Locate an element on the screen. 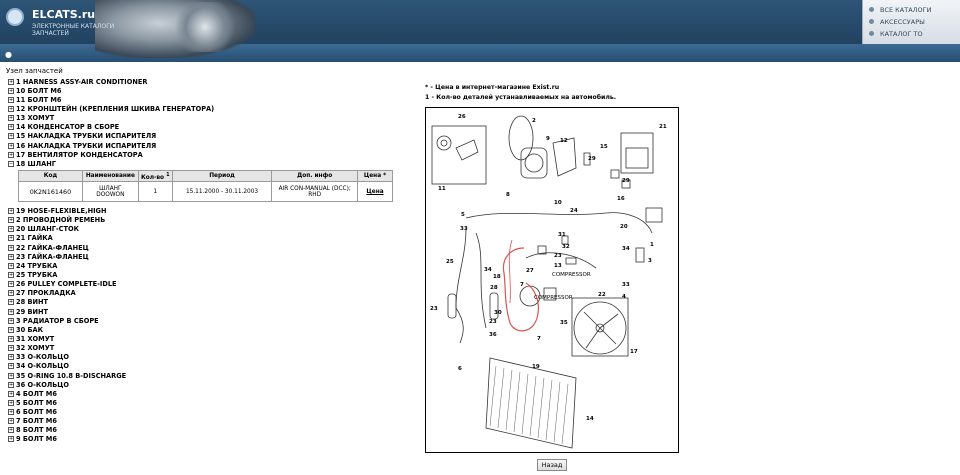  diagram-callout-12: 12 is located at coordinates (564, 141).